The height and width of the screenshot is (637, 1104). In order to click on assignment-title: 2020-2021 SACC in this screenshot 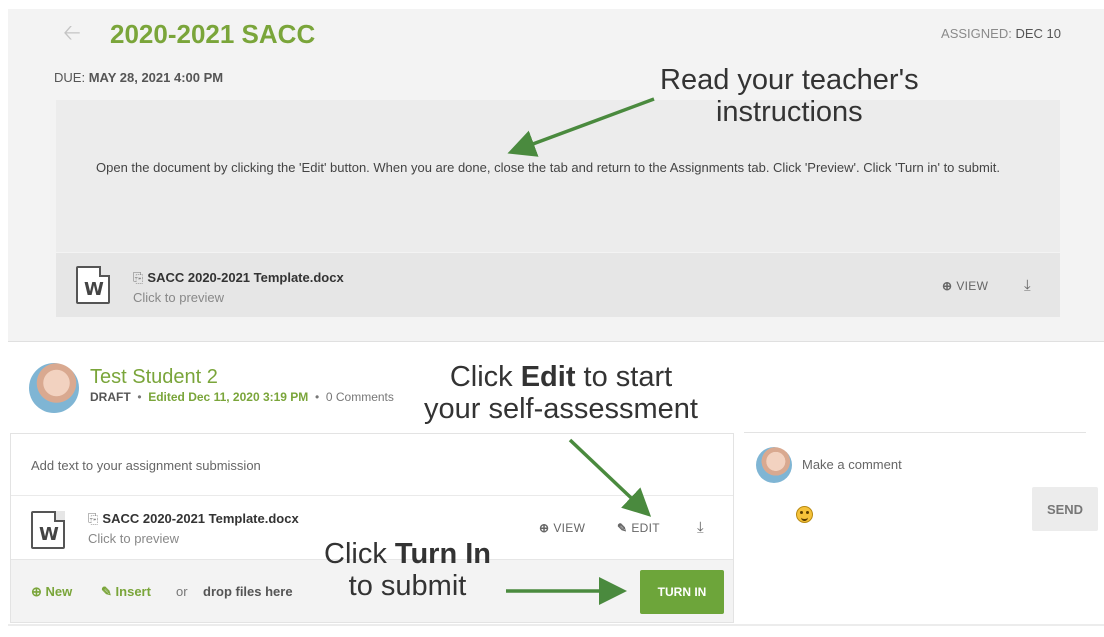, I will do `click(213, 34)`.